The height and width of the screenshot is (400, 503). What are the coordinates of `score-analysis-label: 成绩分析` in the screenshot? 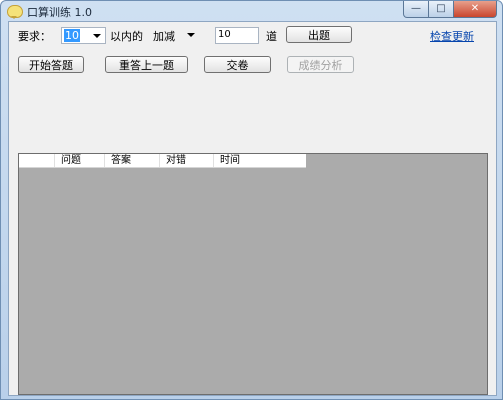 It's located at (320, 65).